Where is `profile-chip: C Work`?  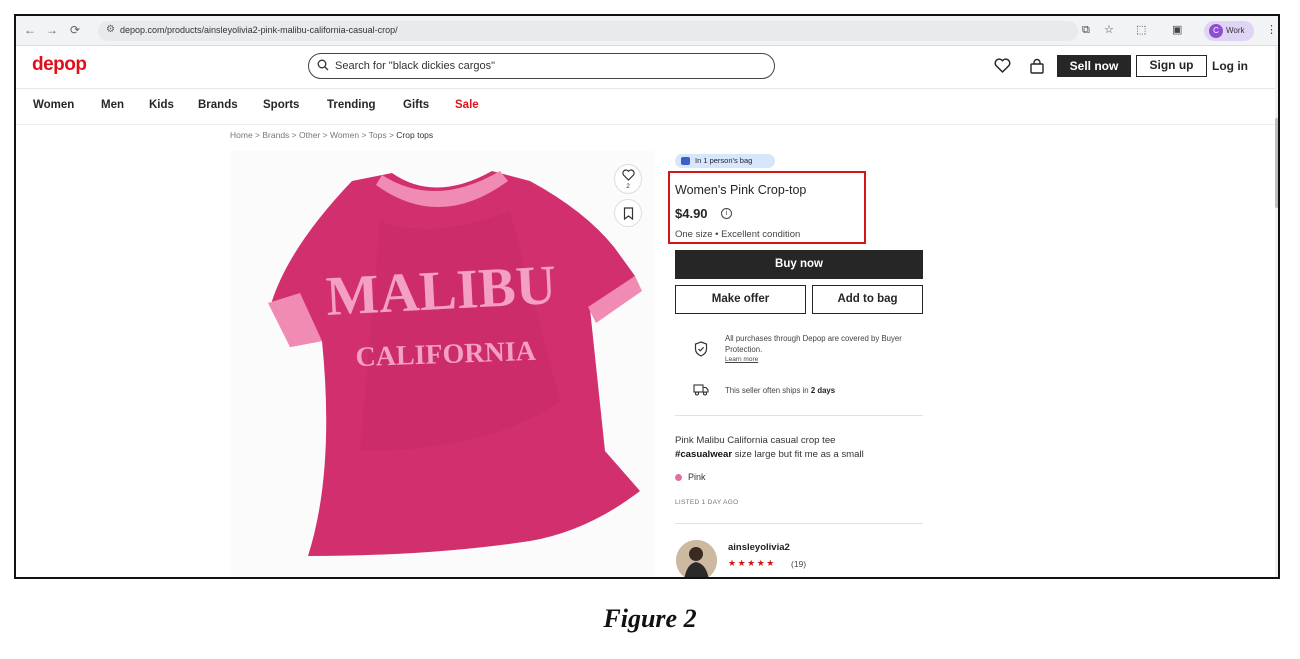
profile-chip: C Work is located at coordinates (1229, 31).